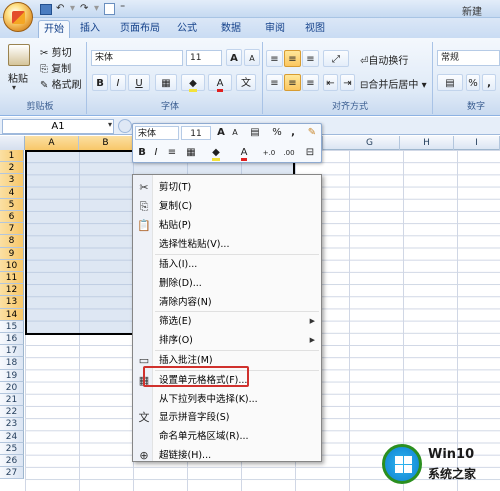 This screenshot has width=500, height=491. Describe the element at coordinates (227, 321) in the screenshot. I see `menu-item: 筛选(E) ▶` at that location.